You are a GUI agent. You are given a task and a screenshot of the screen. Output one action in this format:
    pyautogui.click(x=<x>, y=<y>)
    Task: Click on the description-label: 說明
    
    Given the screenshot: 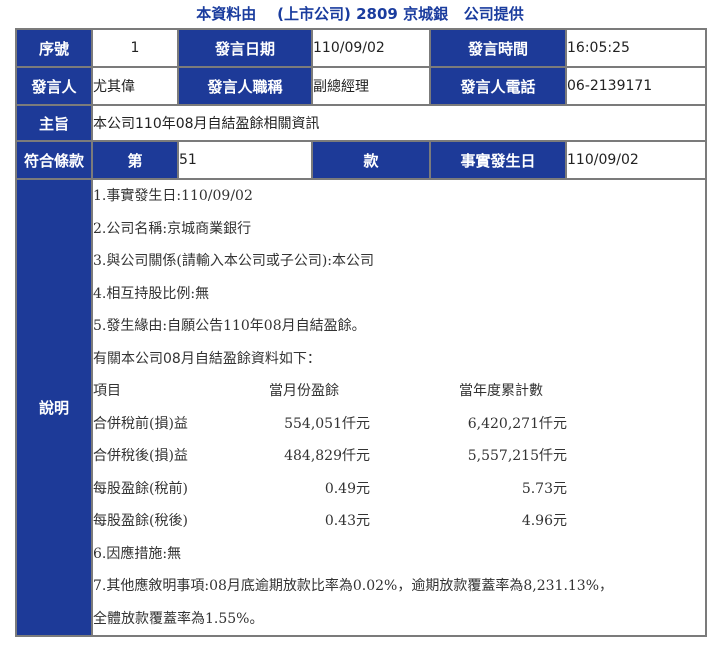 What is the action you would take?
    pyautogui.click(x=54, y=407)
    